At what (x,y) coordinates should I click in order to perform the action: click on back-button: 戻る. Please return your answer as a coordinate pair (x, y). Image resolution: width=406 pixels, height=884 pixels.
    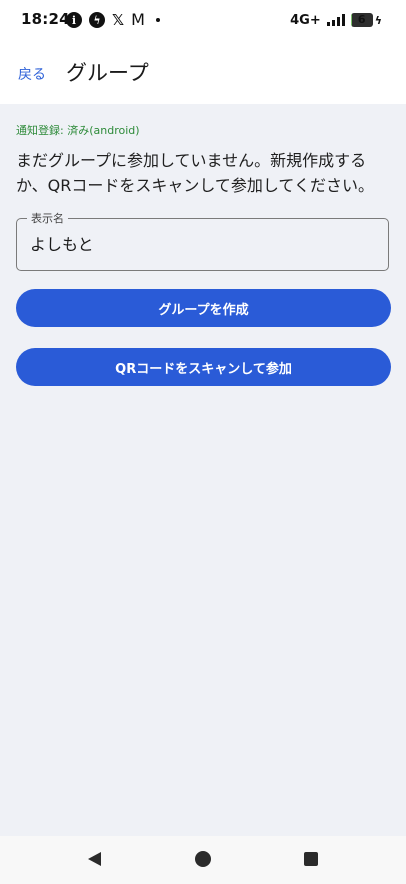
    Looking at the image, I should click on (32, 74).